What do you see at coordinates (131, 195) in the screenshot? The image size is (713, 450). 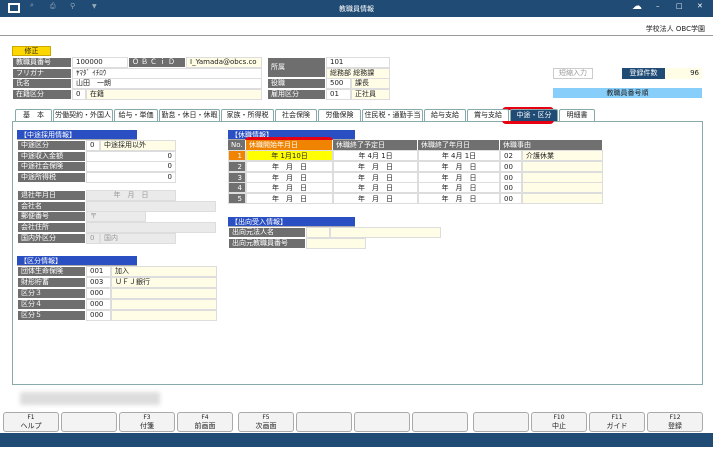 I see `previous-company-field: 年 月 日` at bounding box center [131, 195].